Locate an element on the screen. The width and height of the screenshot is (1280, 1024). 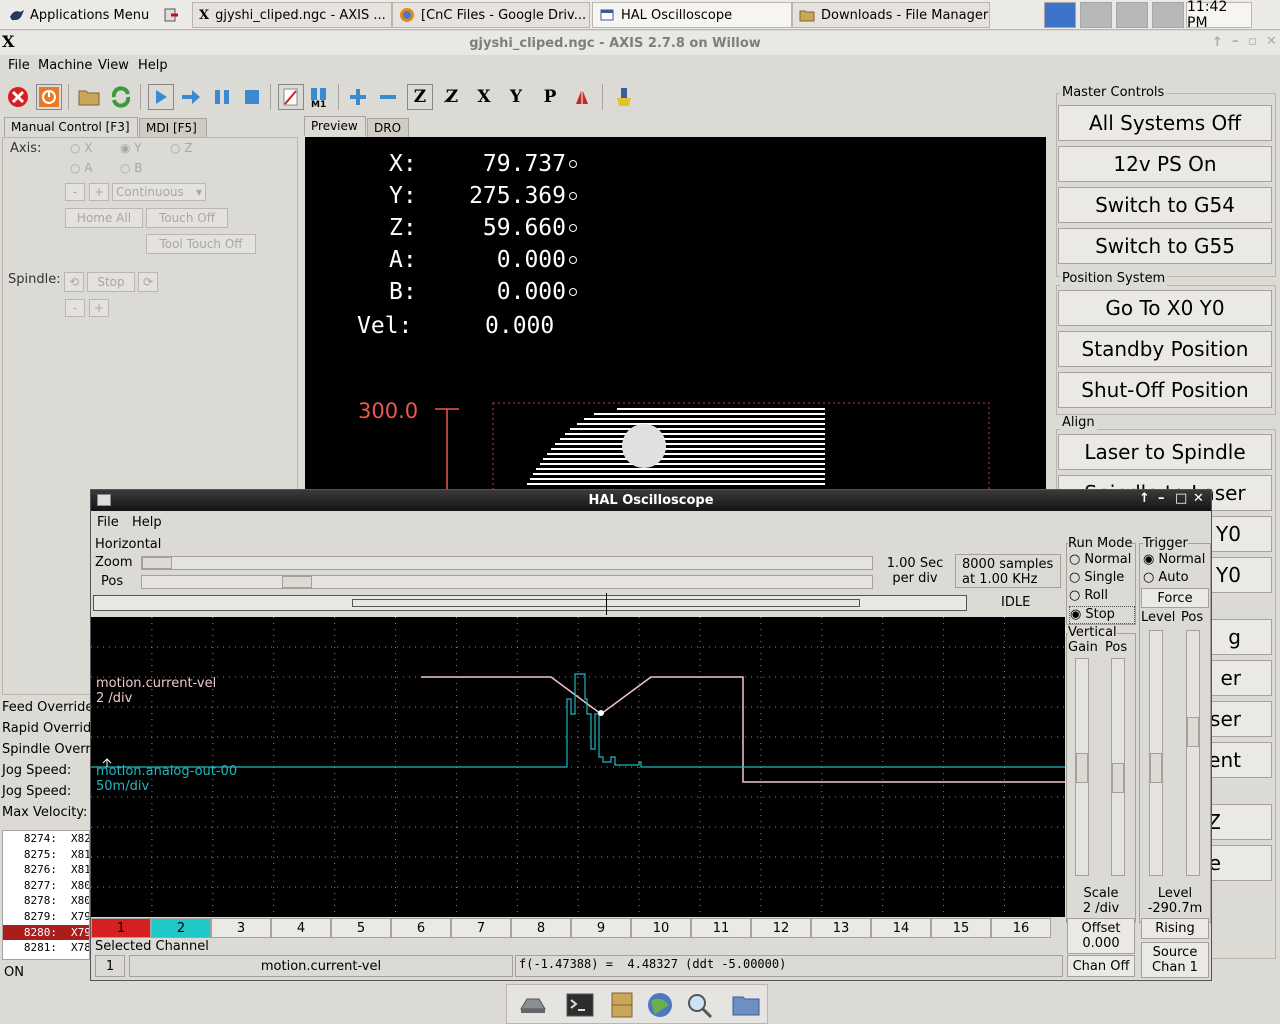
view-z-icon: Z is located at coordinates (420, 97).